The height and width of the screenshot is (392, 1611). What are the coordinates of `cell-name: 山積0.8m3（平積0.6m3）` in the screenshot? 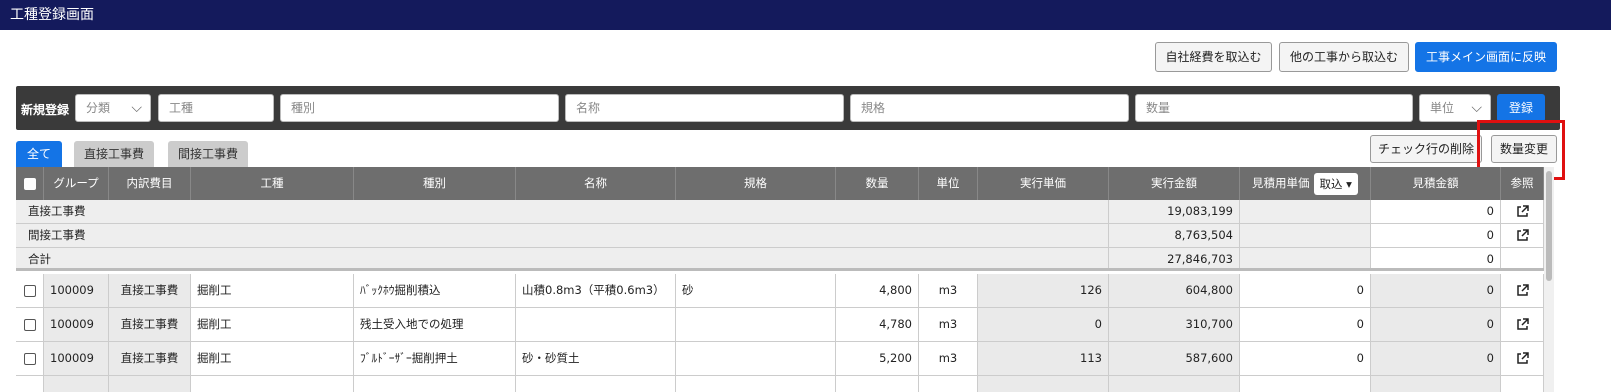 It's located at (596, 290).